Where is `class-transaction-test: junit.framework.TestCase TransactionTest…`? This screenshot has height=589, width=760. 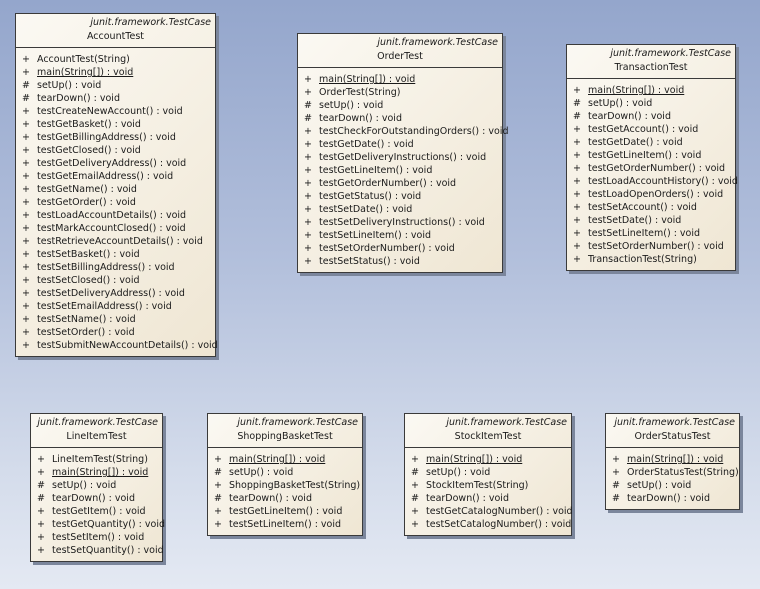 class-transaction-test: junit.framework.TestCase TransactionTest… is located at coordinates (652, 157).